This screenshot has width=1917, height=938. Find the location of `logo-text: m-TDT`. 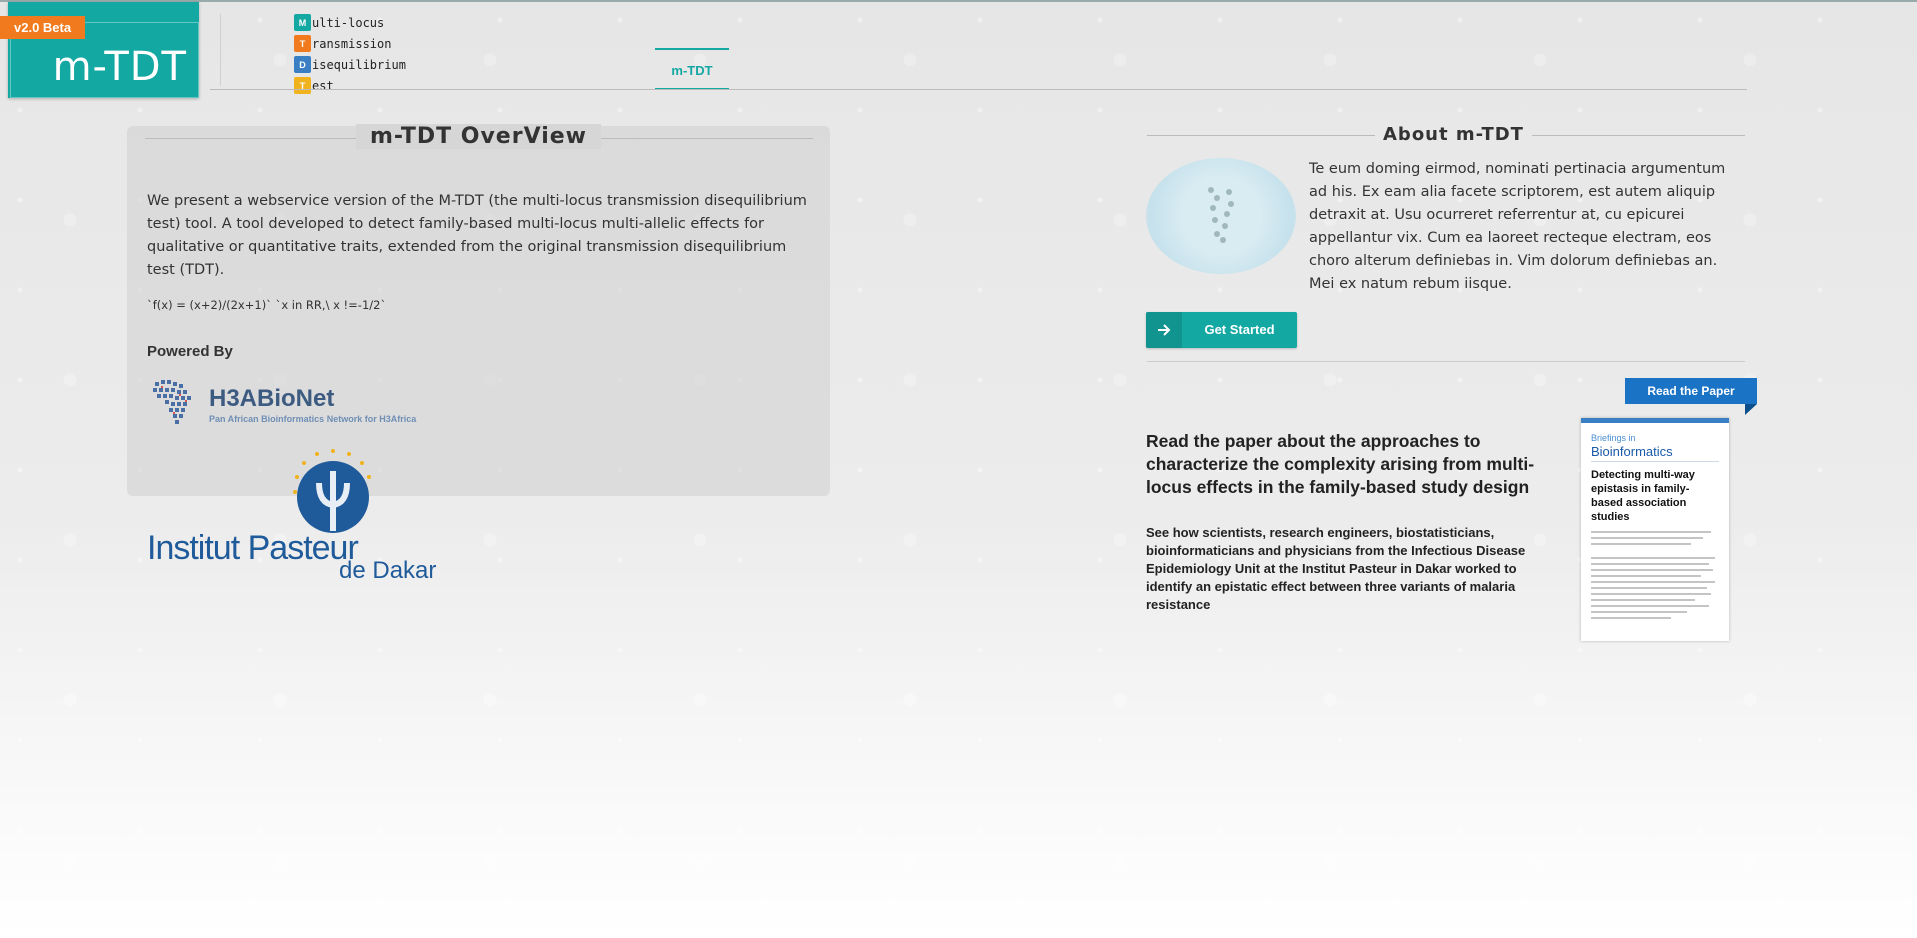

logo-text: m-TDT is located at coordinates (119, 67).